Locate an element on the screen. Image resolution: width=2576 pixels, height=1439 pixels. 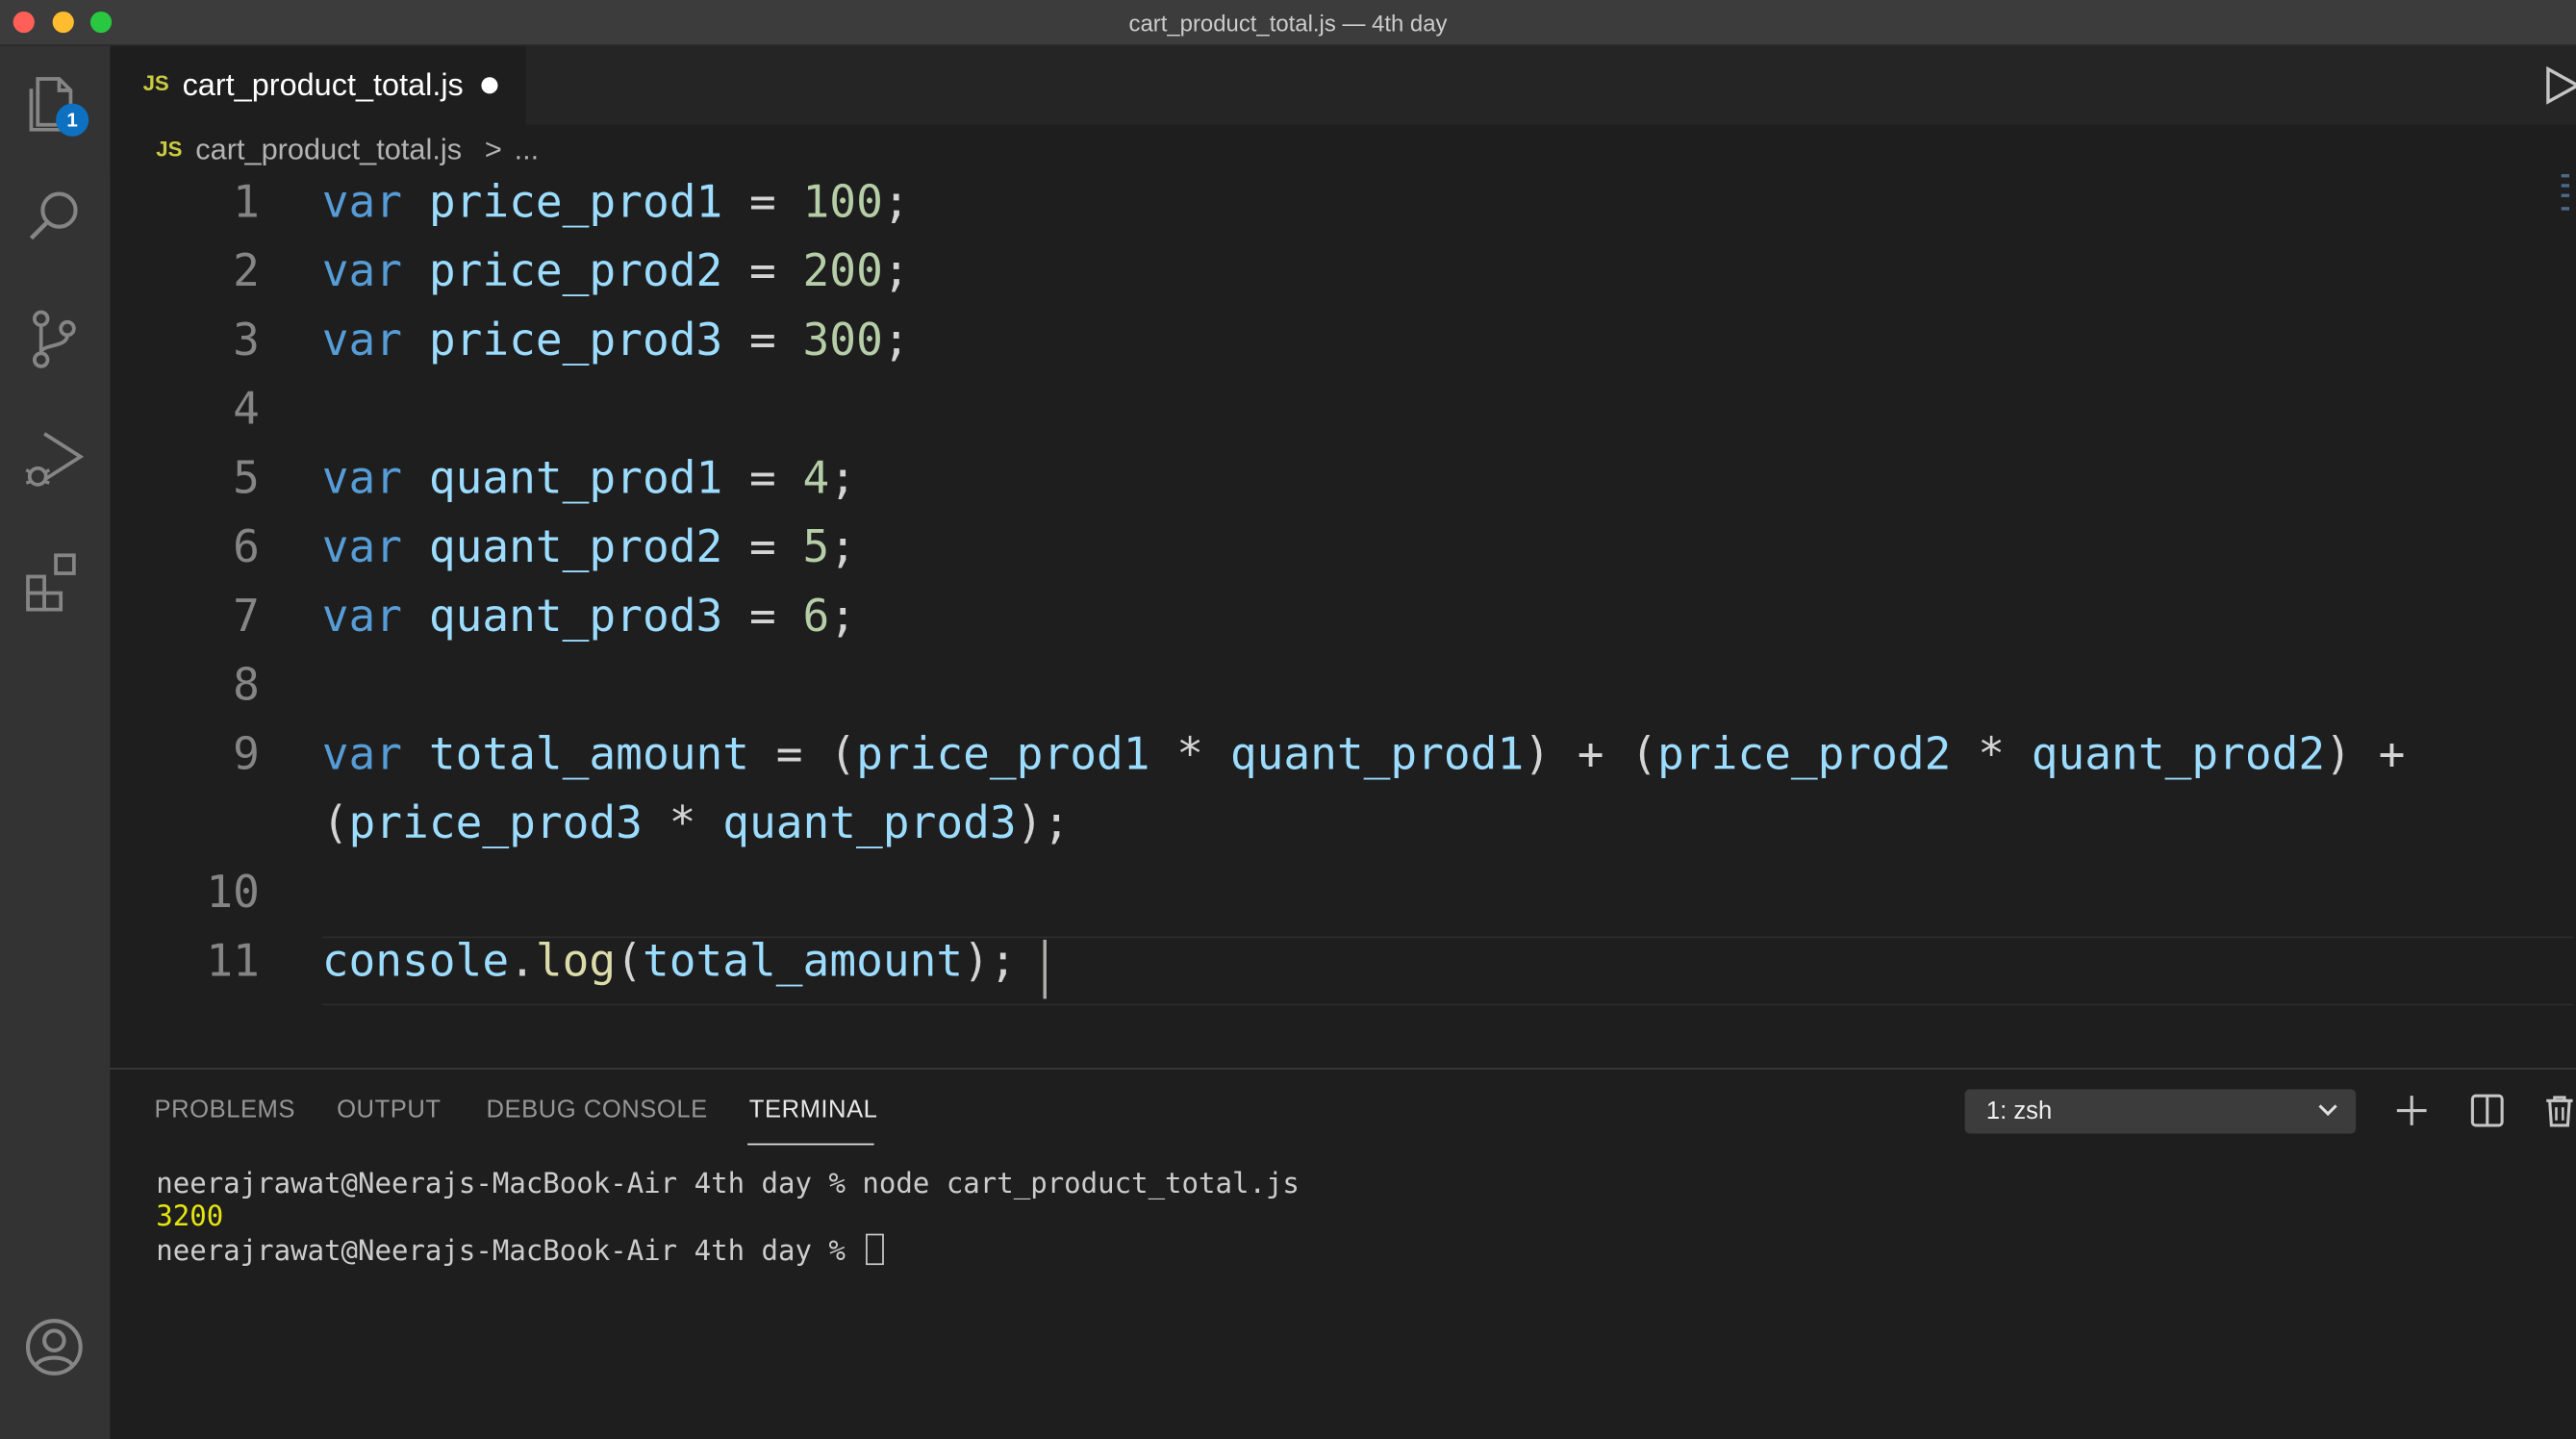
tab-output: OUTPUT is located at coordinates (389, 1110).